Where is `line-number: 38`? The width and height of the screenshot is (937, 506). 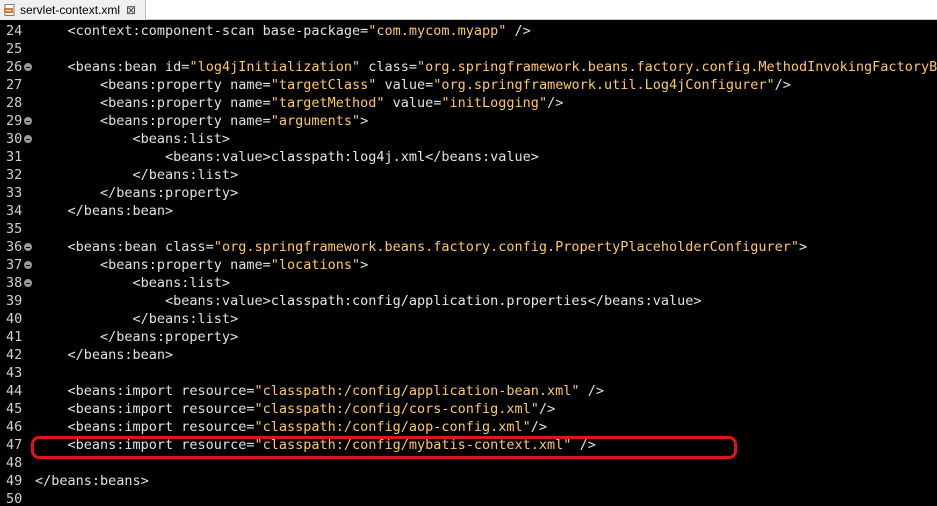 line-number: 38 is located at coordinates (14, 283).